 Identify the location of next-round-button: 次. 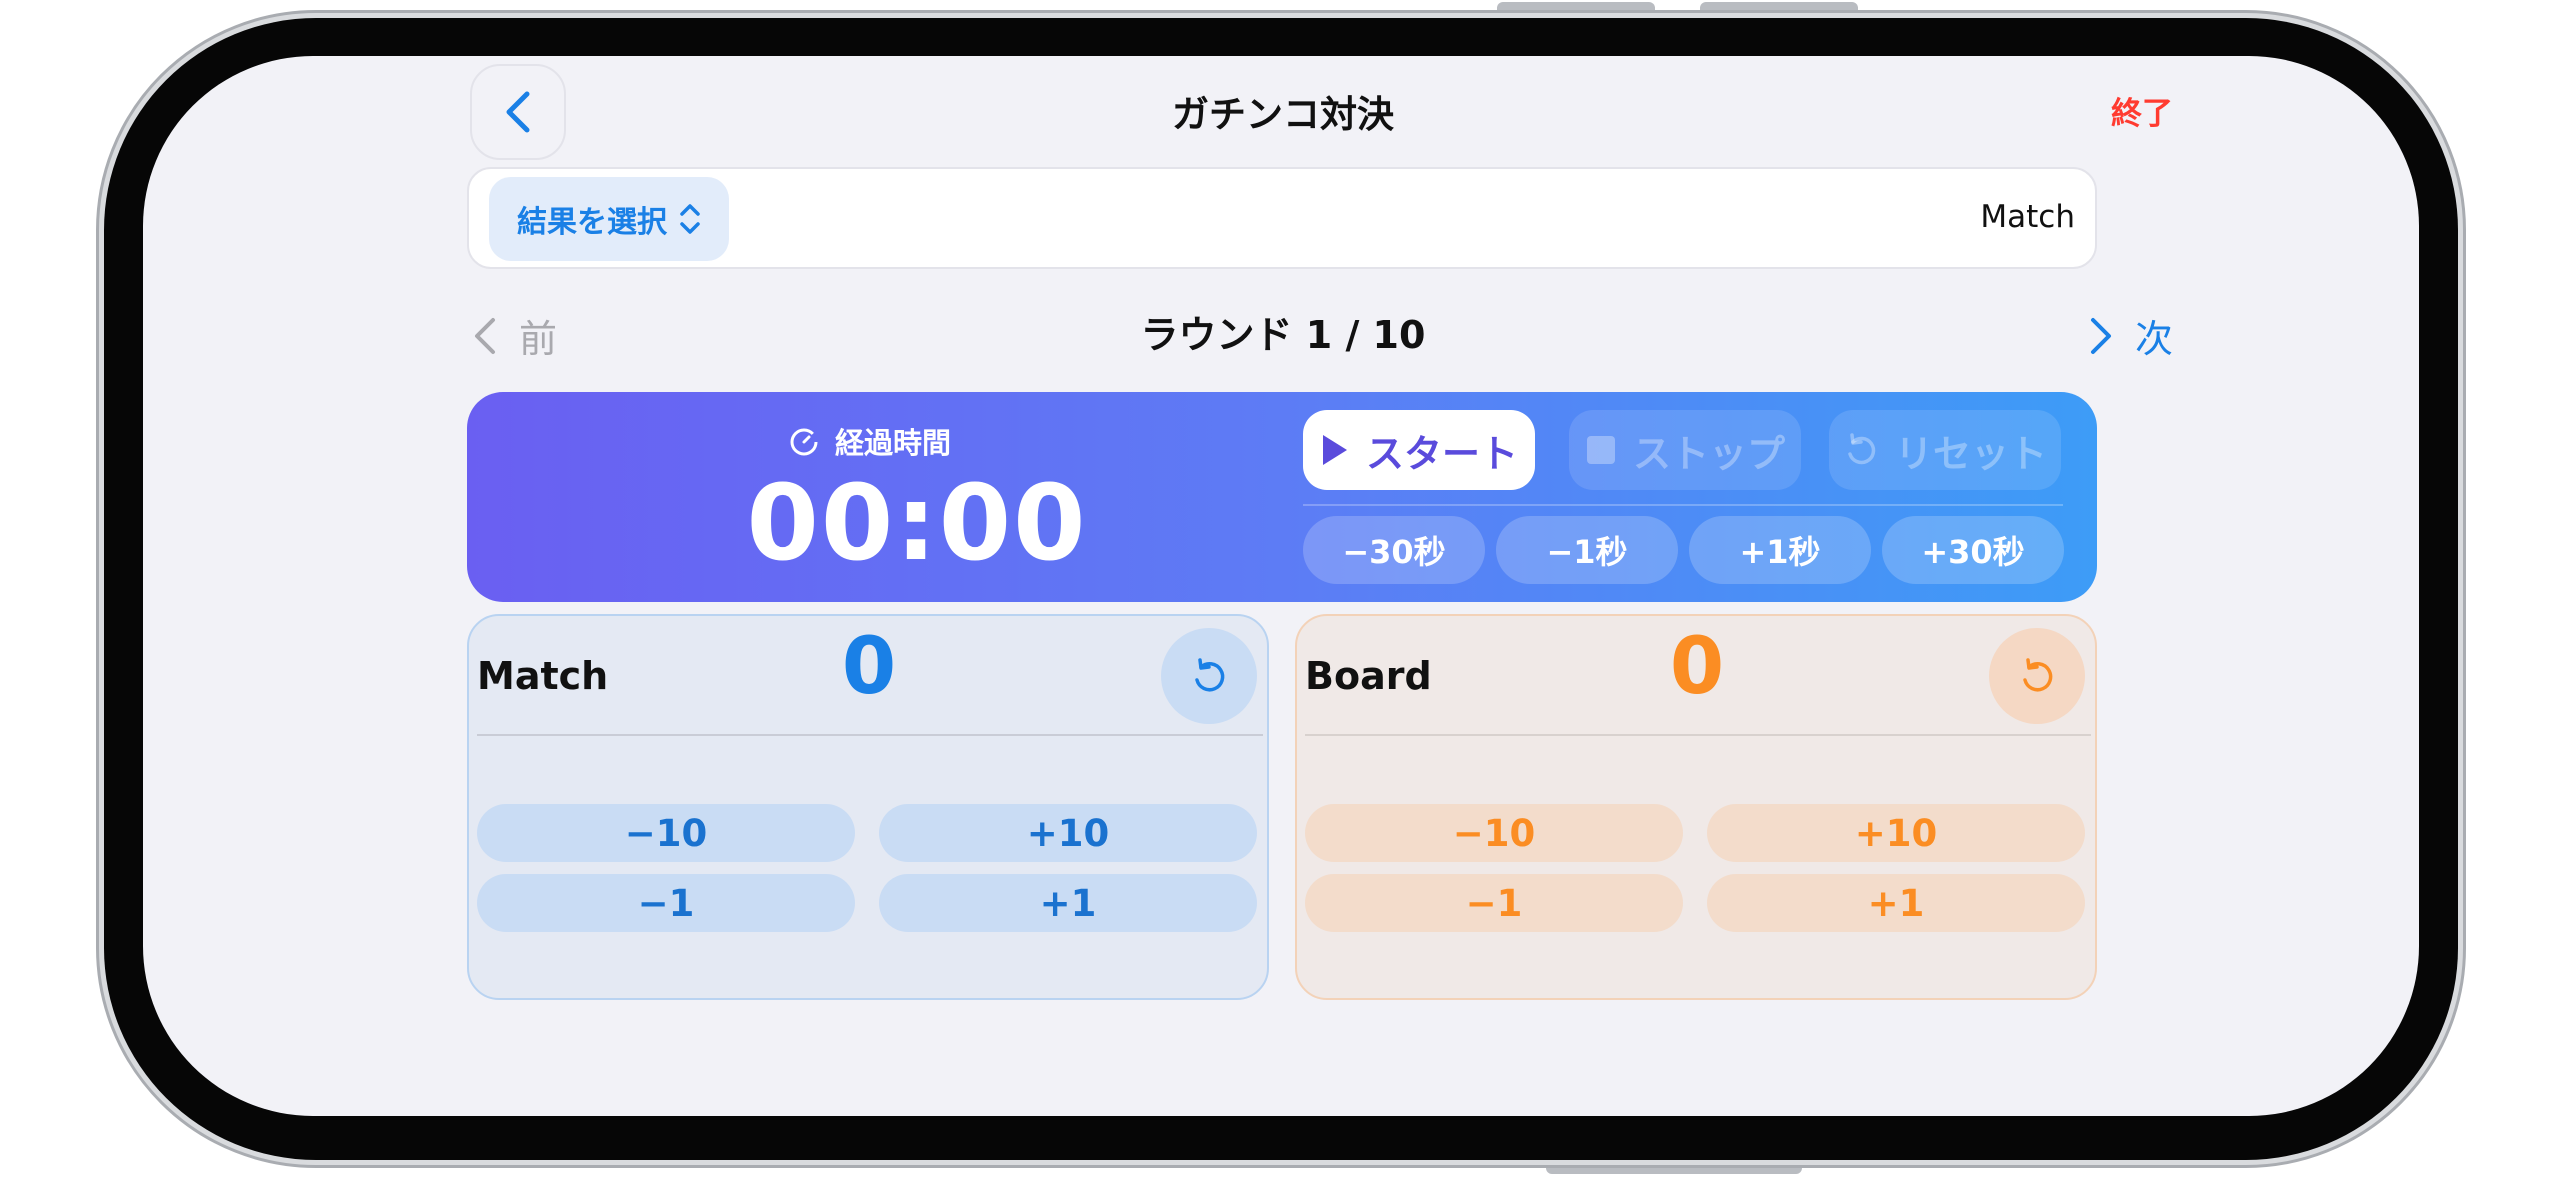
(2078, 335).